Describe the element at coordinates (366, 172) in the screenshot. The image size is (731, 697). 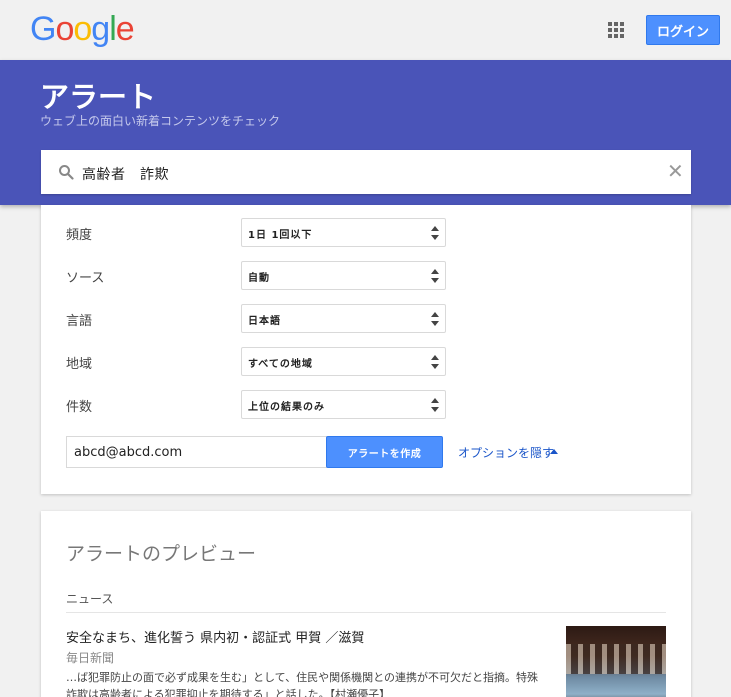
I see `search-box: 高齢者 詐欺 ✕` at that location.